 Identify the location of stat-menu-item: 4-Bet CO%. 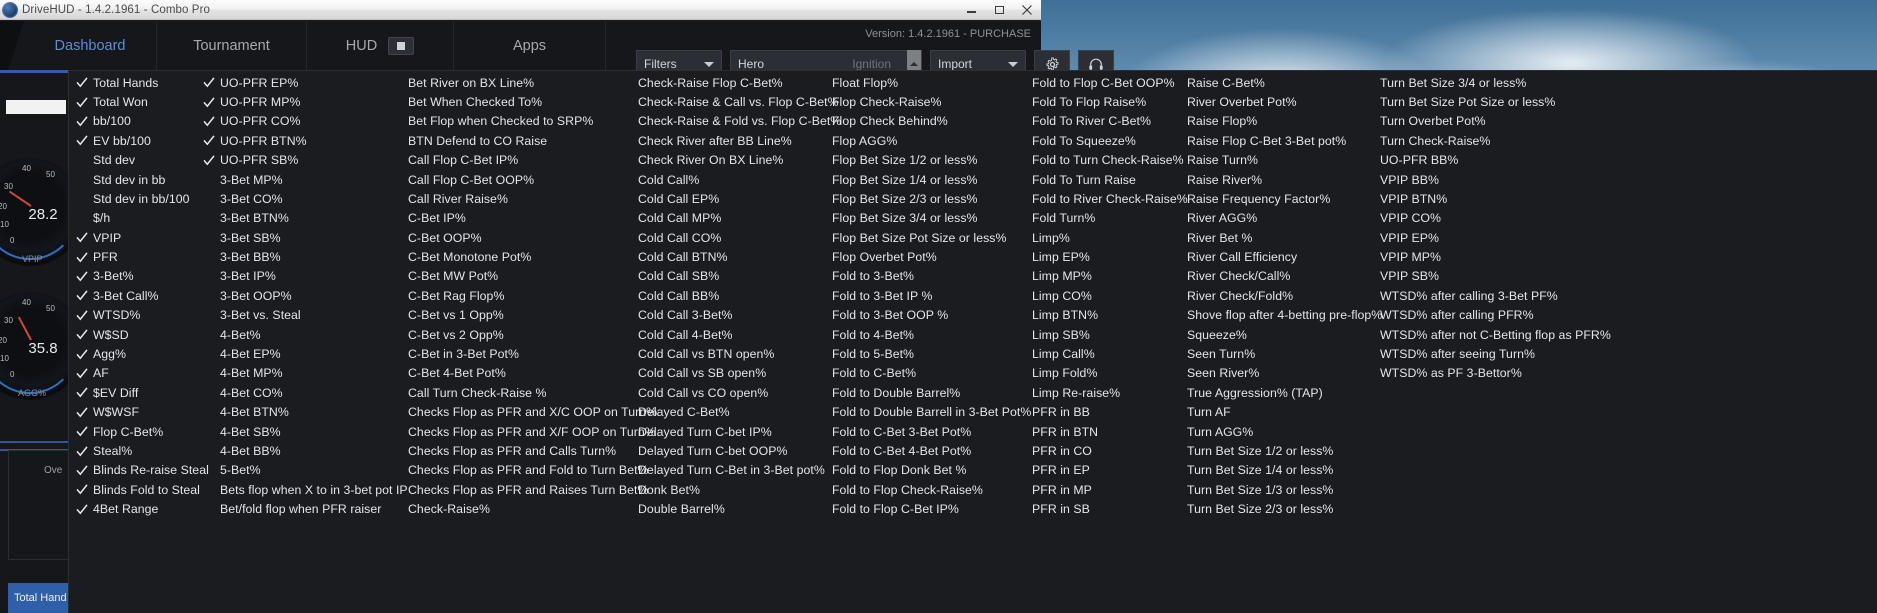
(290, 392).